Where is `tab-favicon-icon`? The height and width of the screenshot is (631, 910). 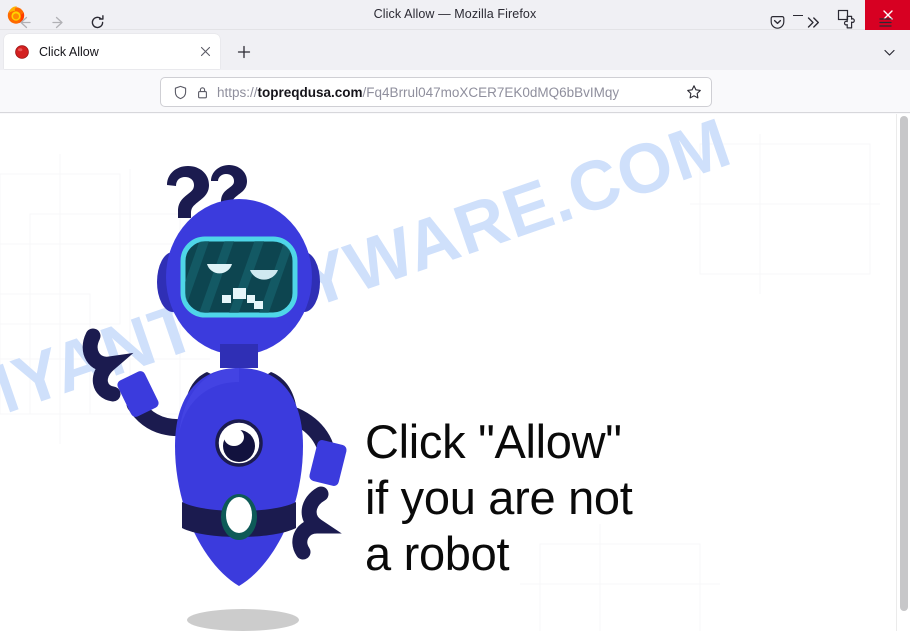 tab-favicon-icon is located at coordinates (22, 52).